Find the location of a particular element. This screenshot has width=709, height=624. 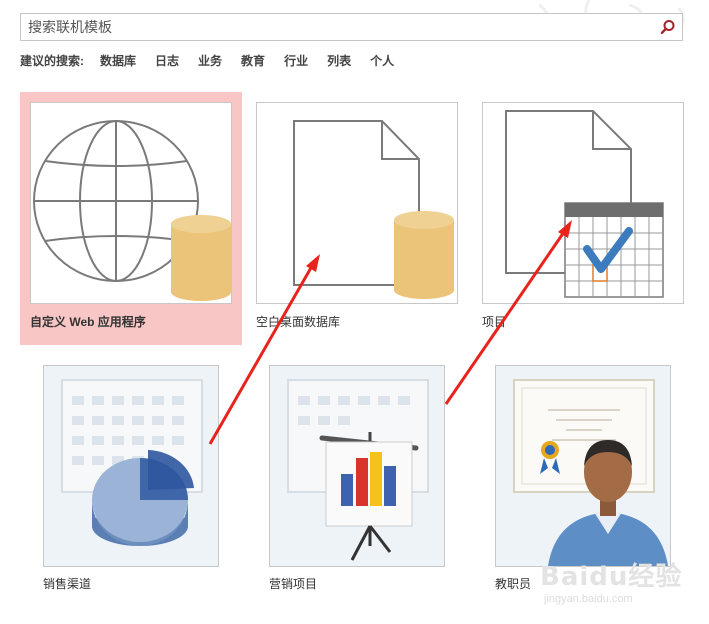

search-placeholder: 搜索联机模板 is located at coordinates (70, 27).